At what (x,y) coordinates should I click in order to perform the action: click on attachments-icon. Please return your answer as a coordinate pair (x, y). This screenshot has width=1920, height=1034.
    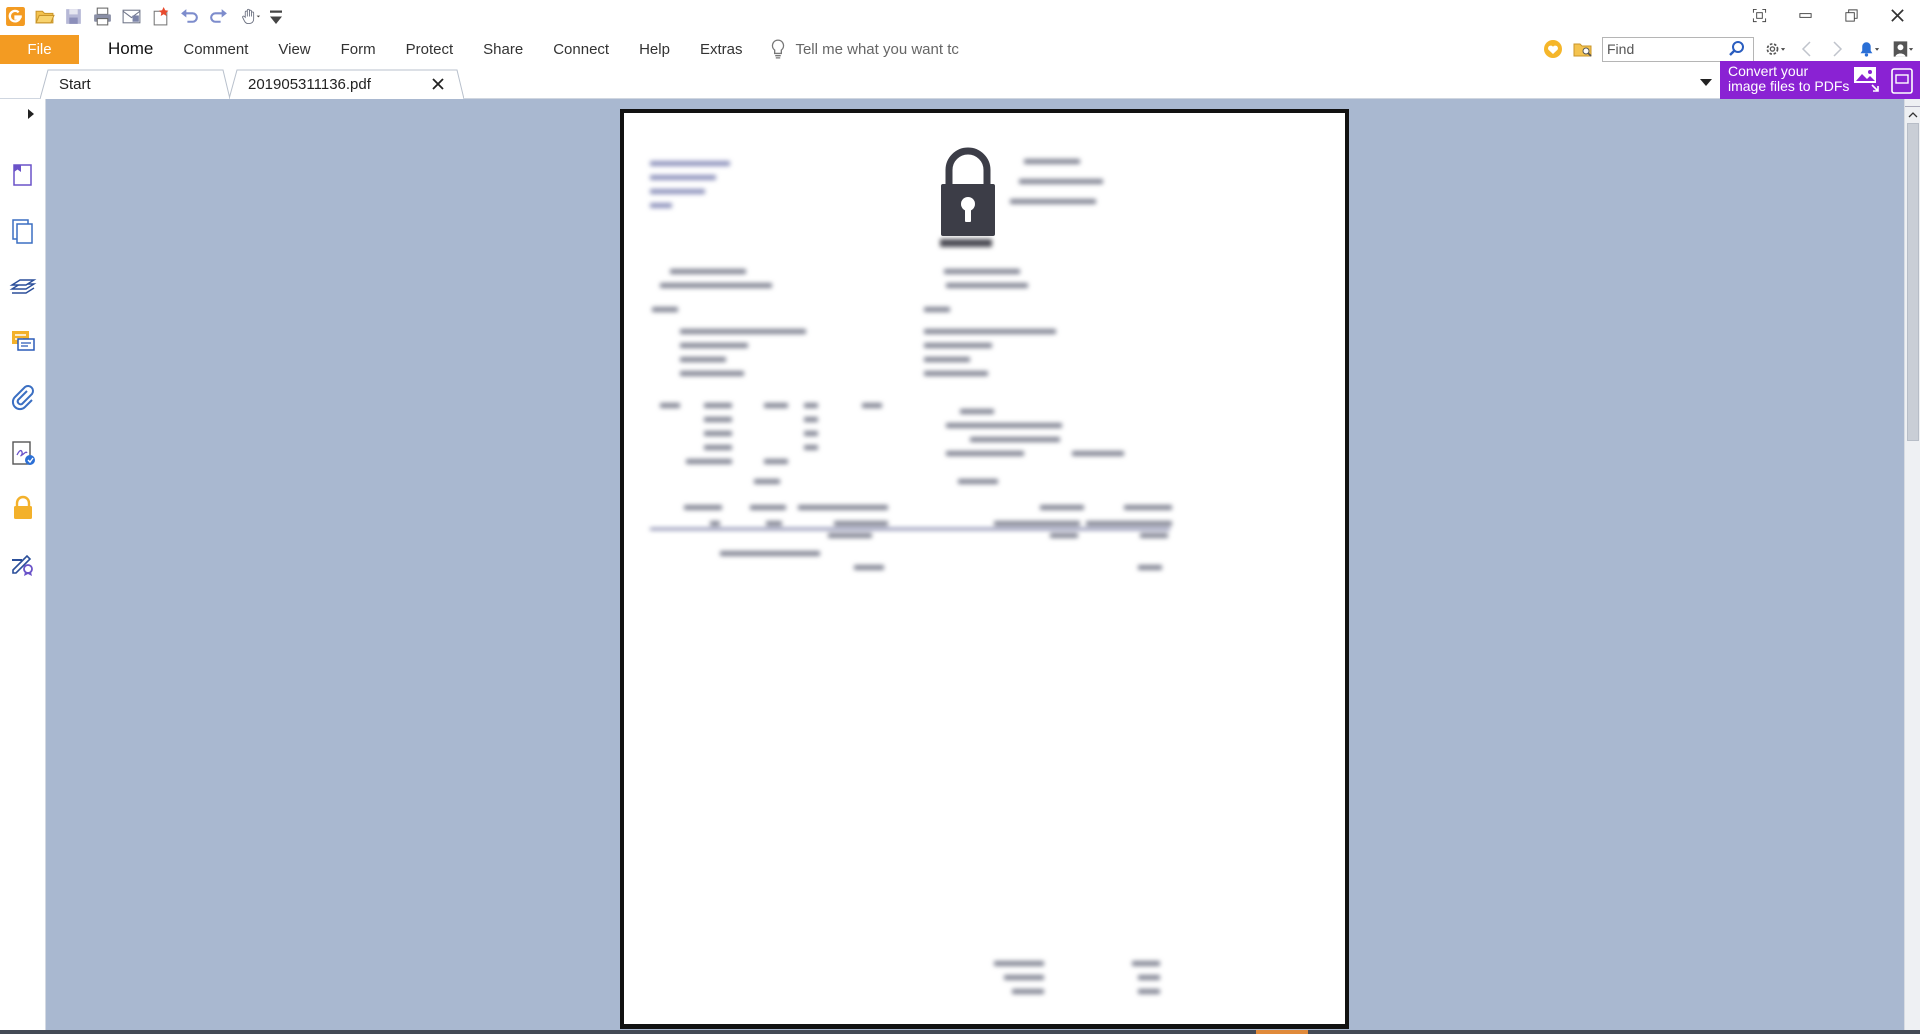
    Looking at the image, I should click on (23, 397).